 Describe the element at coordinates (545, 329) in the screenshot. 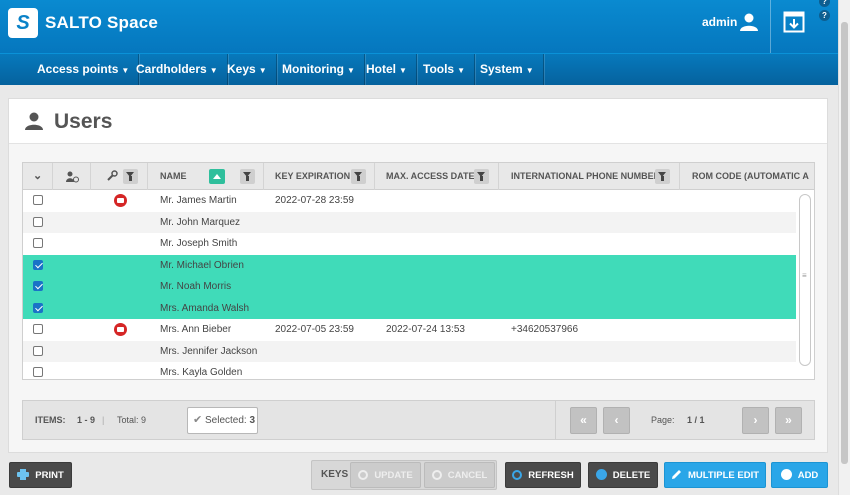

I see `cell-phone: +34620537966` at that location.